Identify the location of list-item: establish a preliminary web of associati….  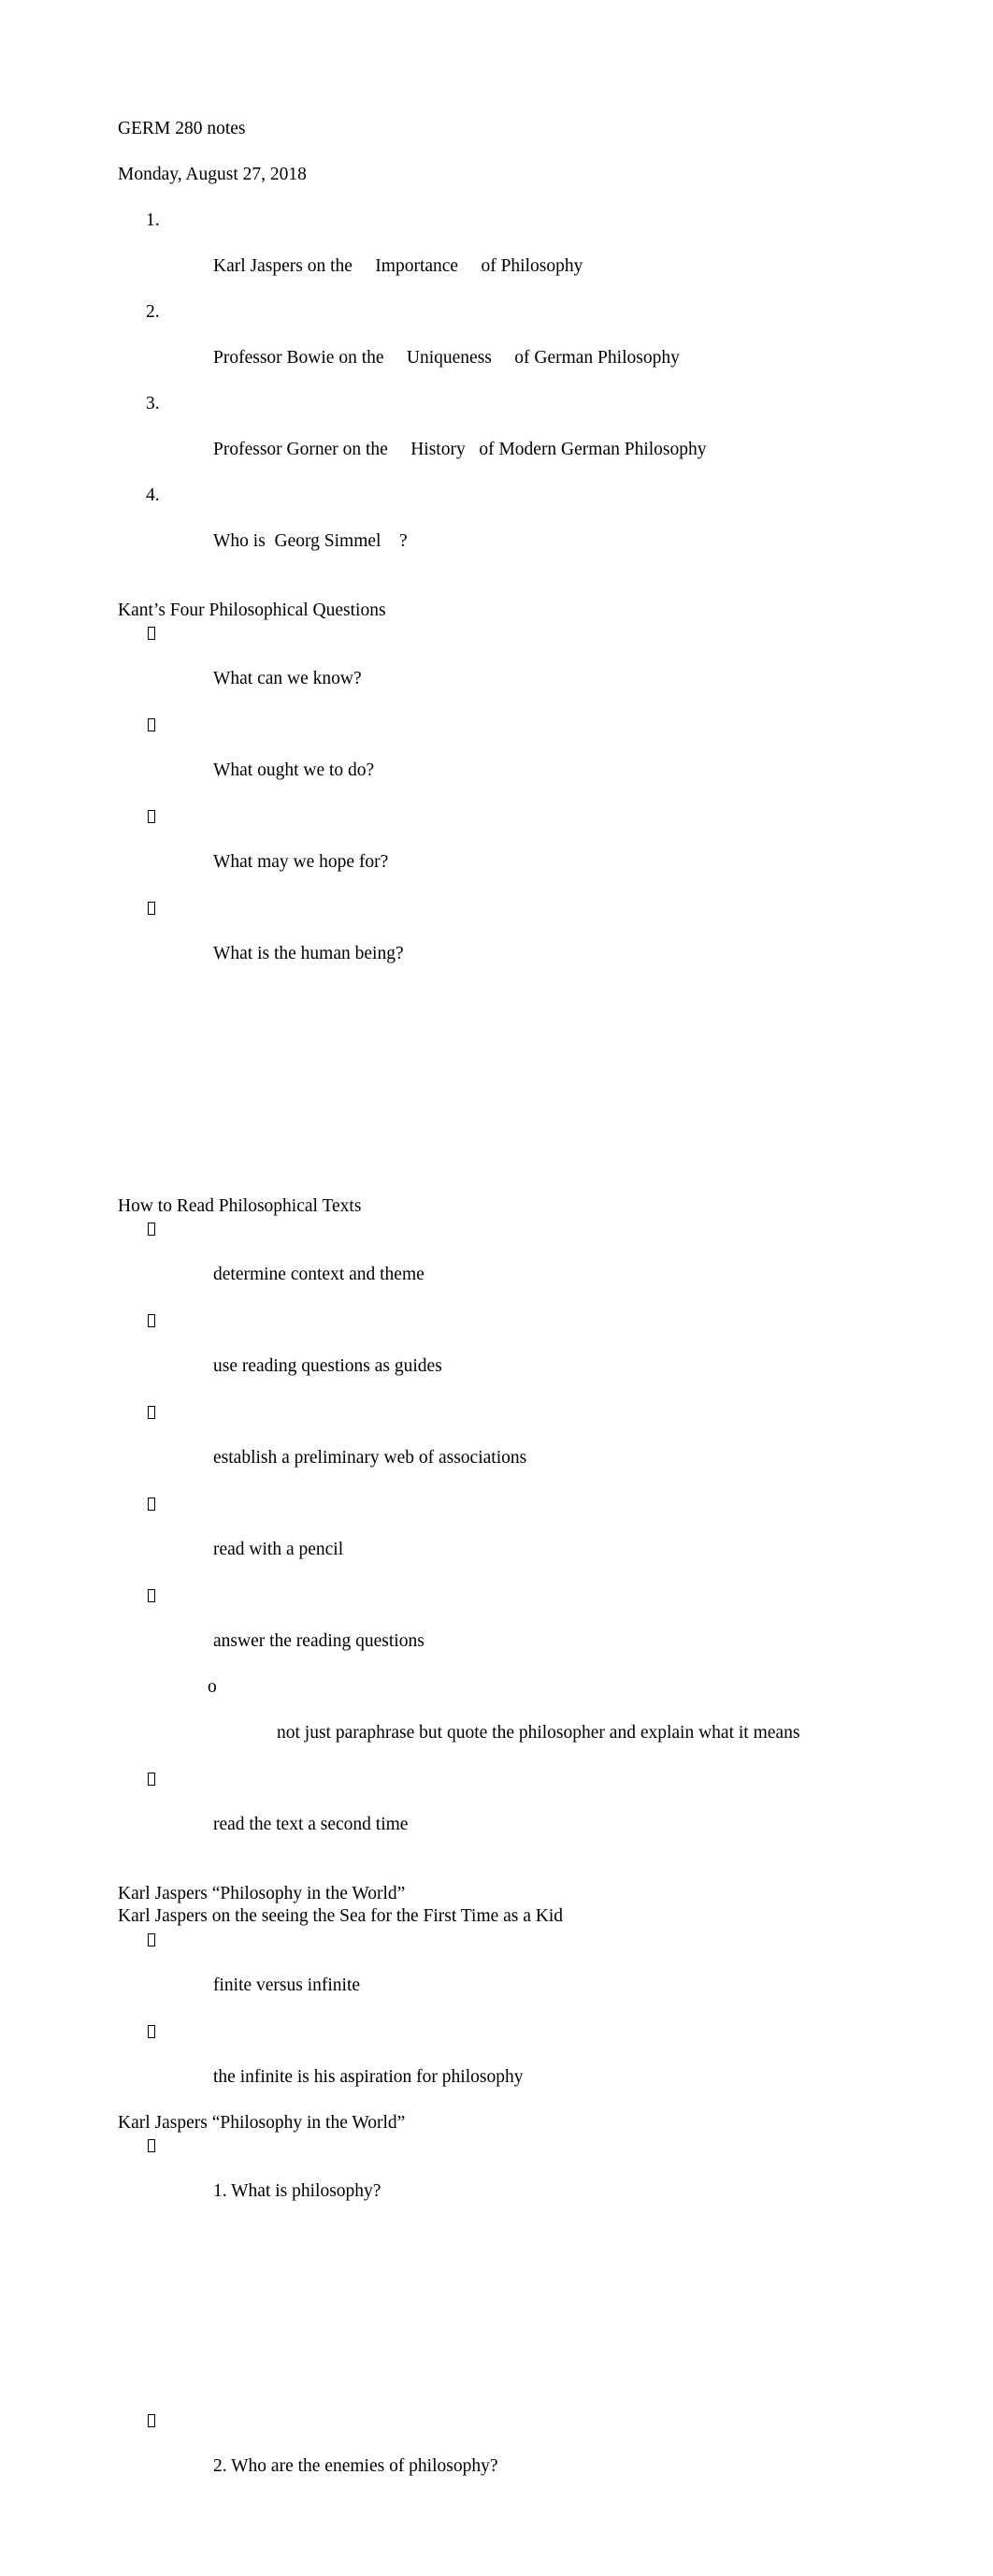
(496, 1447).